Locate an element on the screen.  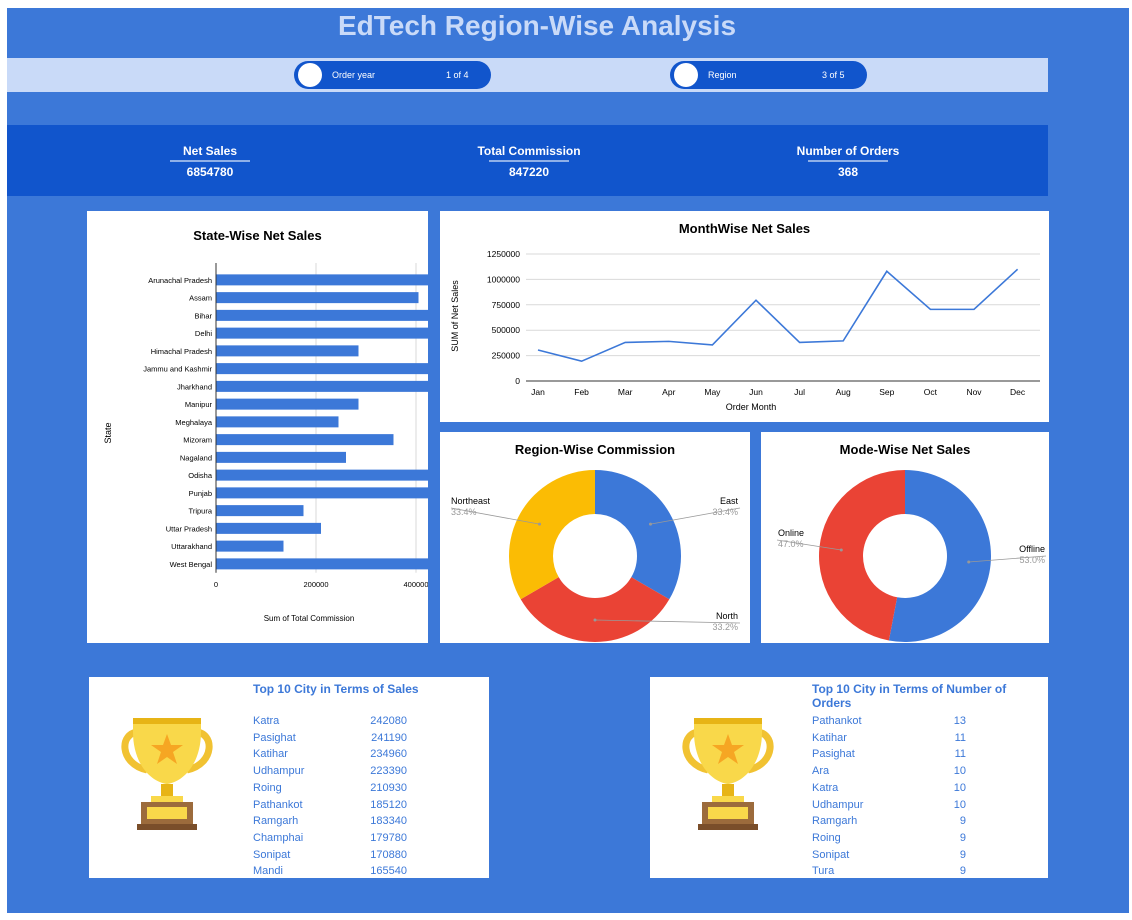
table-cell-value: 10 is located at coordinates (959, 771).